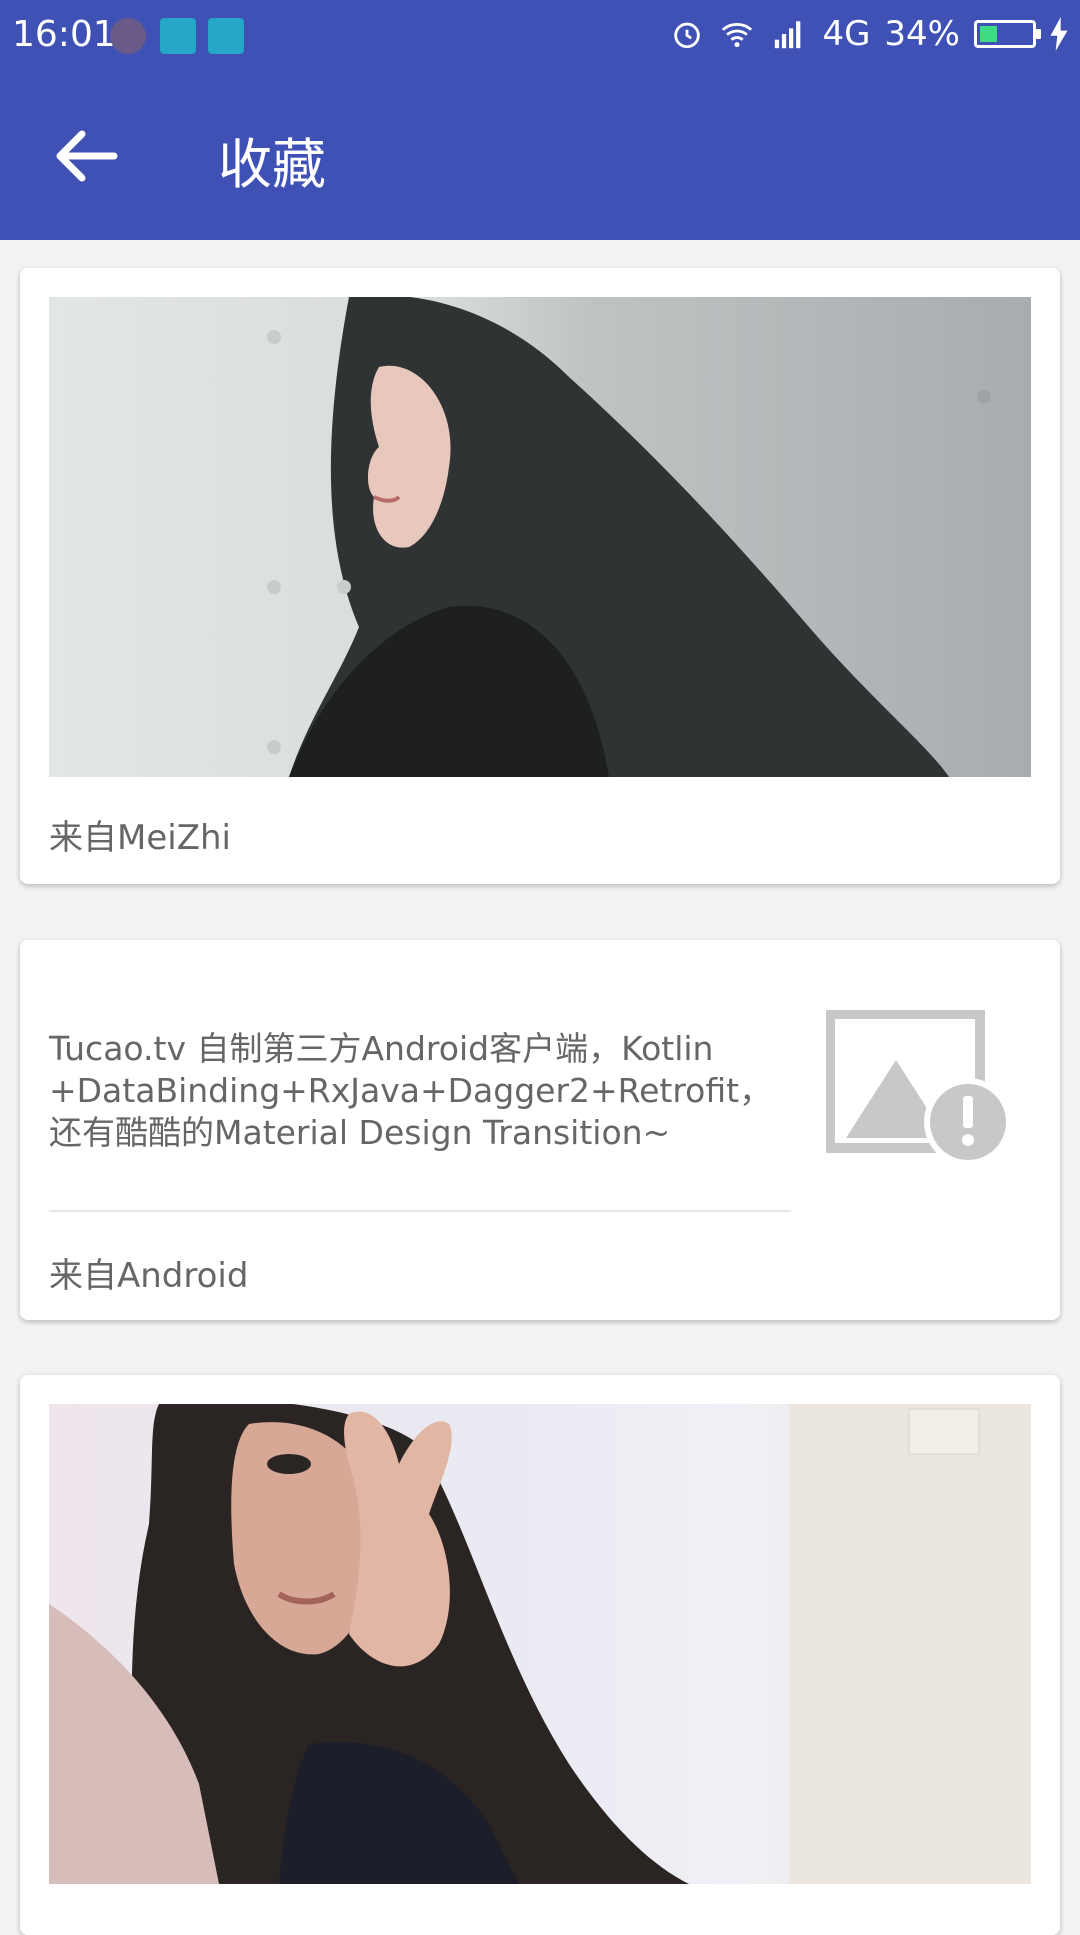 Image resolution: width=1080 pixels, height=1935 pixels. Describe the element at coordinates (846, 34) in the screenshot. I see `network-type: 4G` at that location.